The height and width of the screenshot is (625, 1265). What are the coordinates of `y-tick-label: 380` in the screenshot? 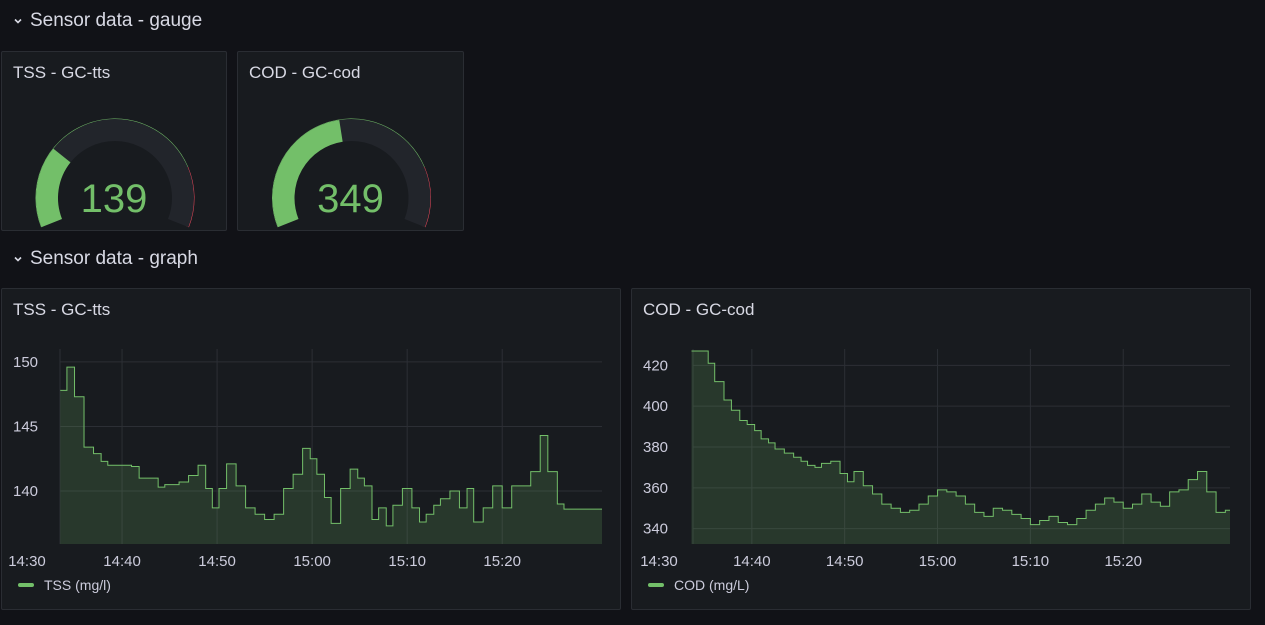 It's located at (655, 447).